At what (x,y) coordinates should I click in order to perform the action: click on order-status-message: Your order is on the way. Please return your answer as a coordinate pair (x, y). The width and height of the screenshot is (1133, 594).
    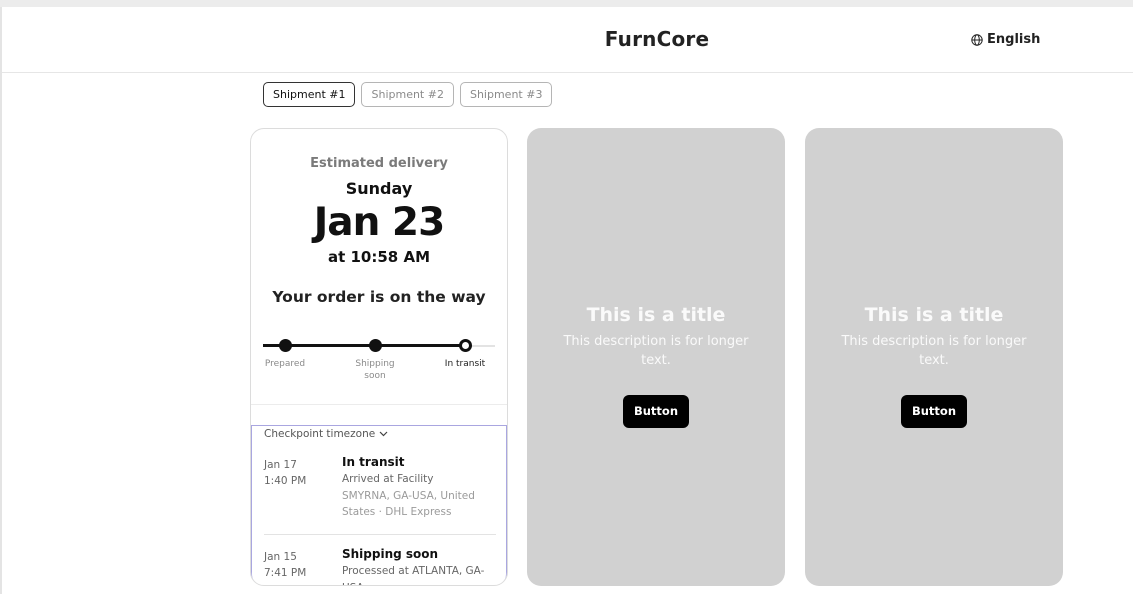
    Looking at the image, I should click on (379, 297).